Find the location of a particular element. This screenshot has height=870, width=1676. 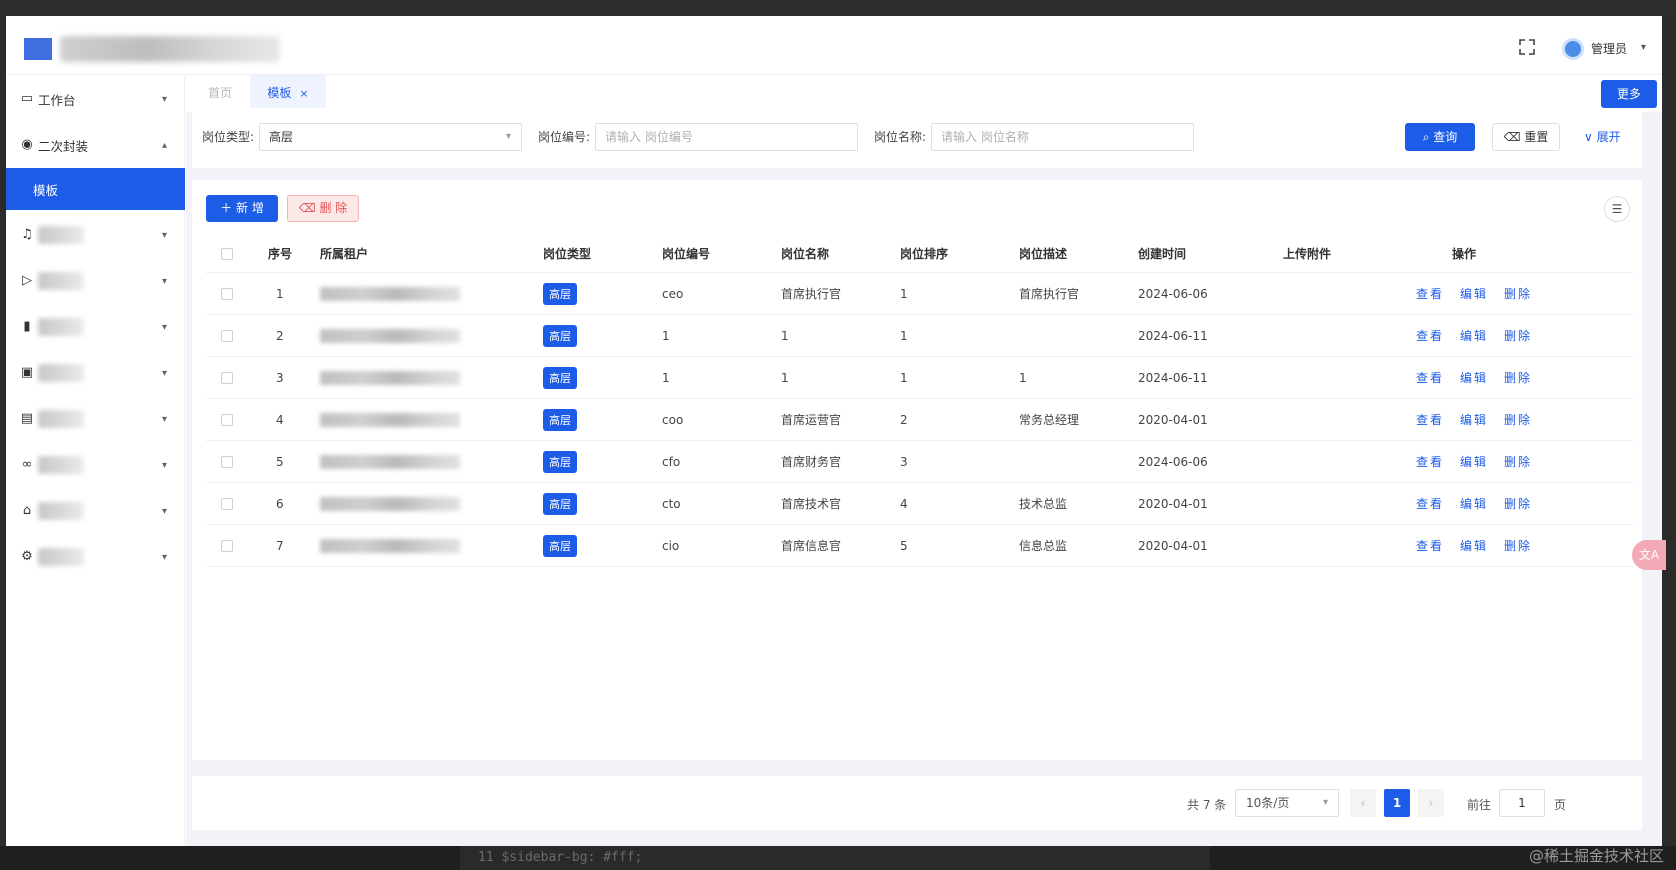

tab-template: 模板 × is located at coordinates (288, 93).